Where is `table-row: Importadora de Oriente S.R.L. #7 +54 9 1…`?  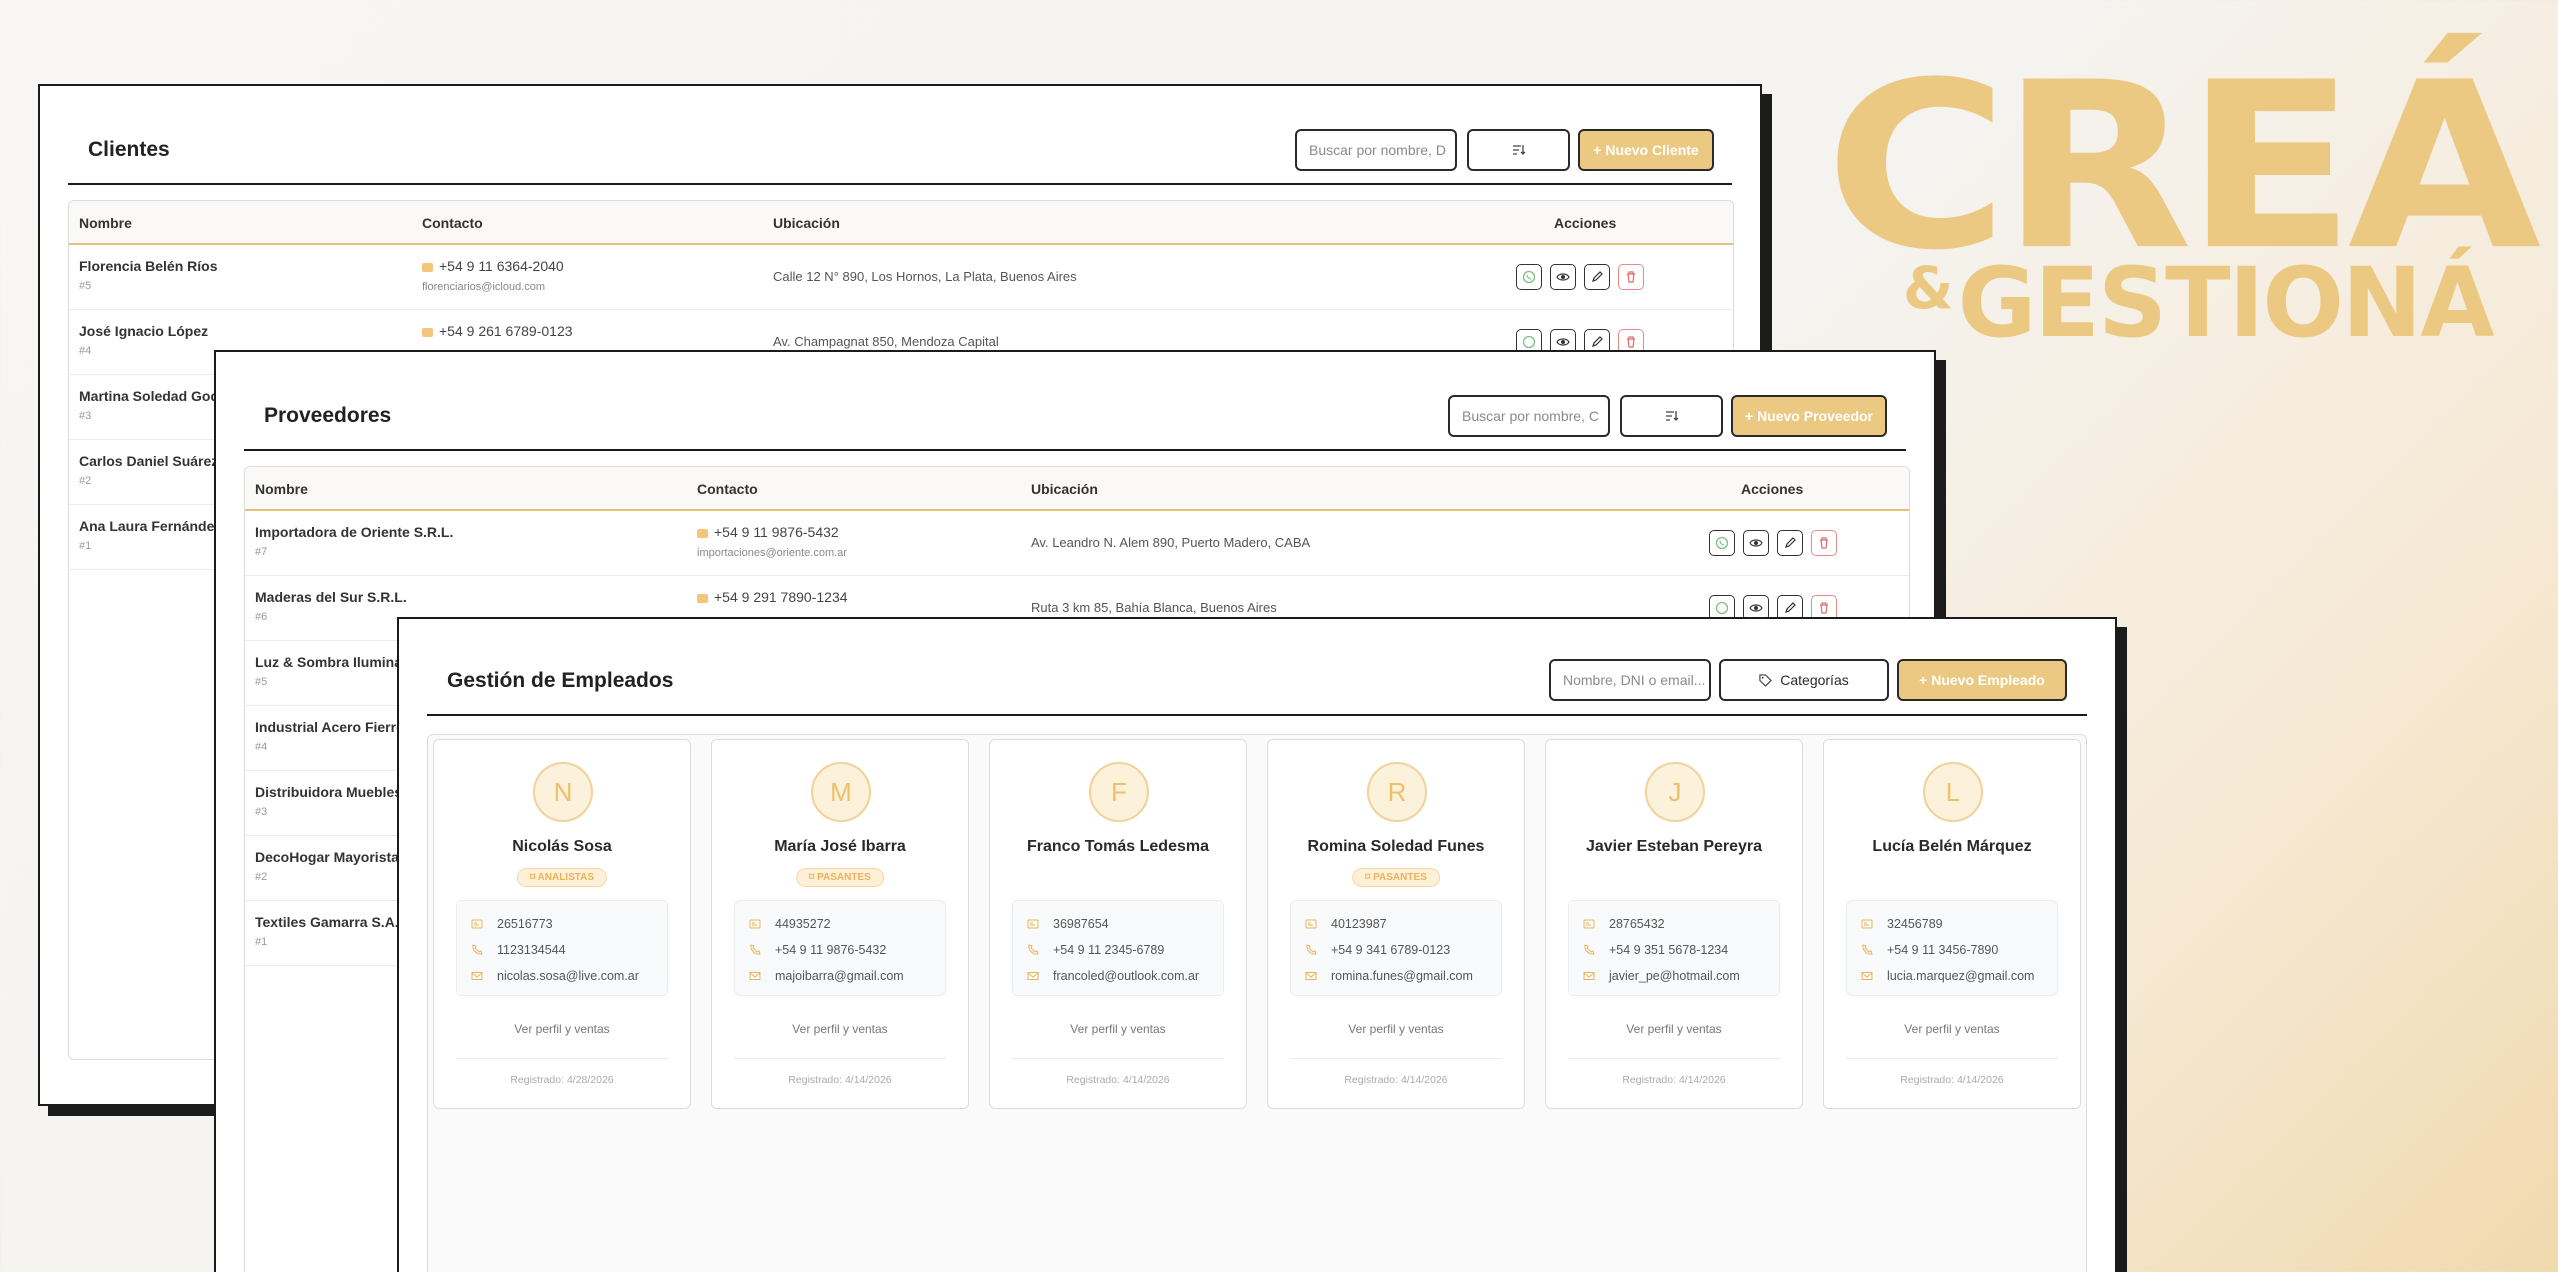 table-row: Importadora de Oriente S.R.L. #7 +54 9 1… is located at coordinates (1077, 543).